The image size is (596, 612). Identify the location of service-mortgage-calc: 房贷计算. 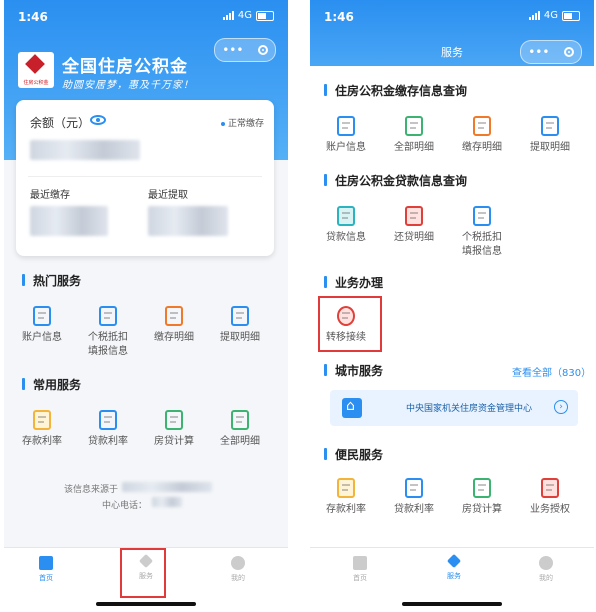
(174, 429).